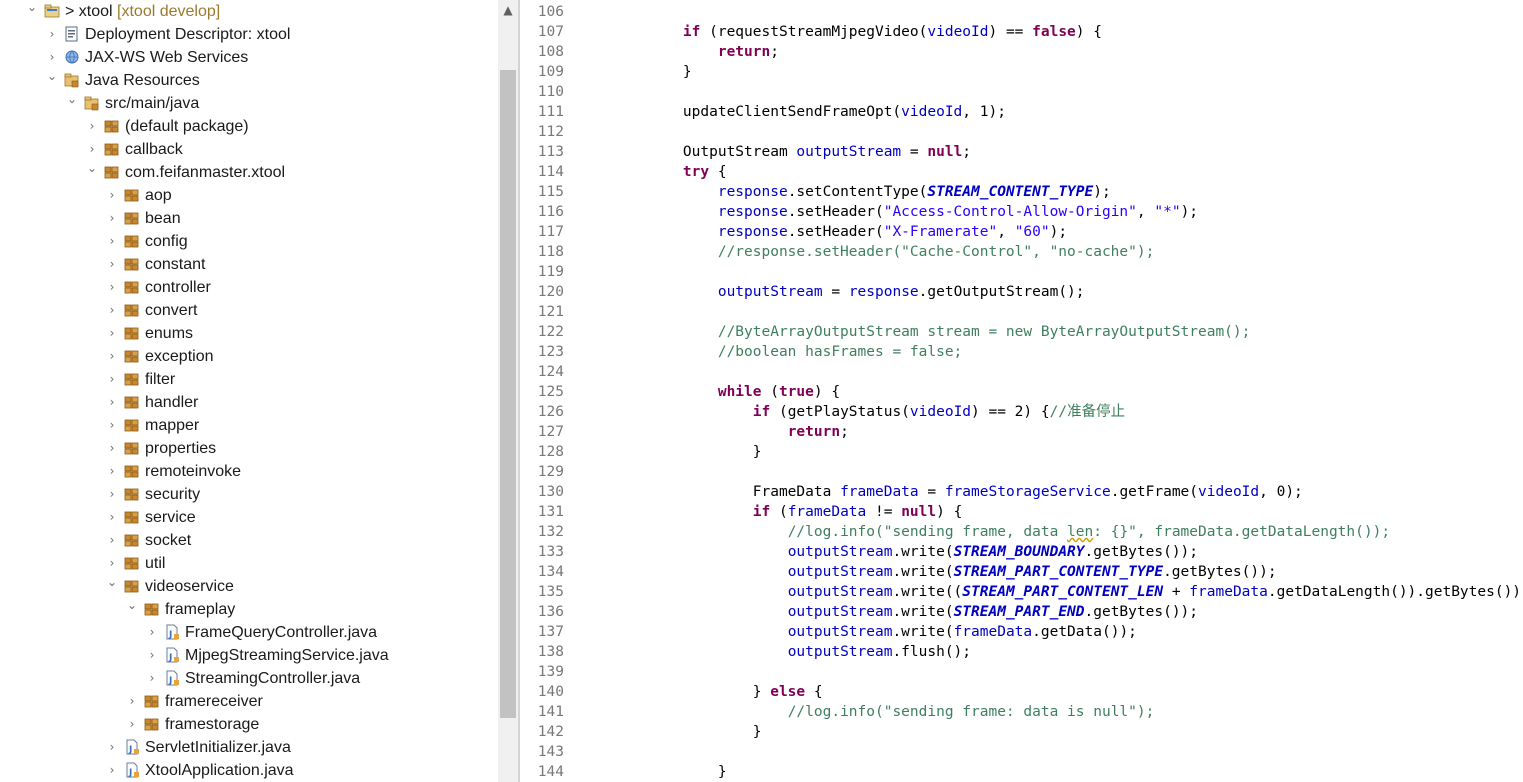 The image size is (1523, 782). Describe the element at coordinates (249, 586) in the screenshot. I see `tree-item: ⌄ videoservice` at that location.